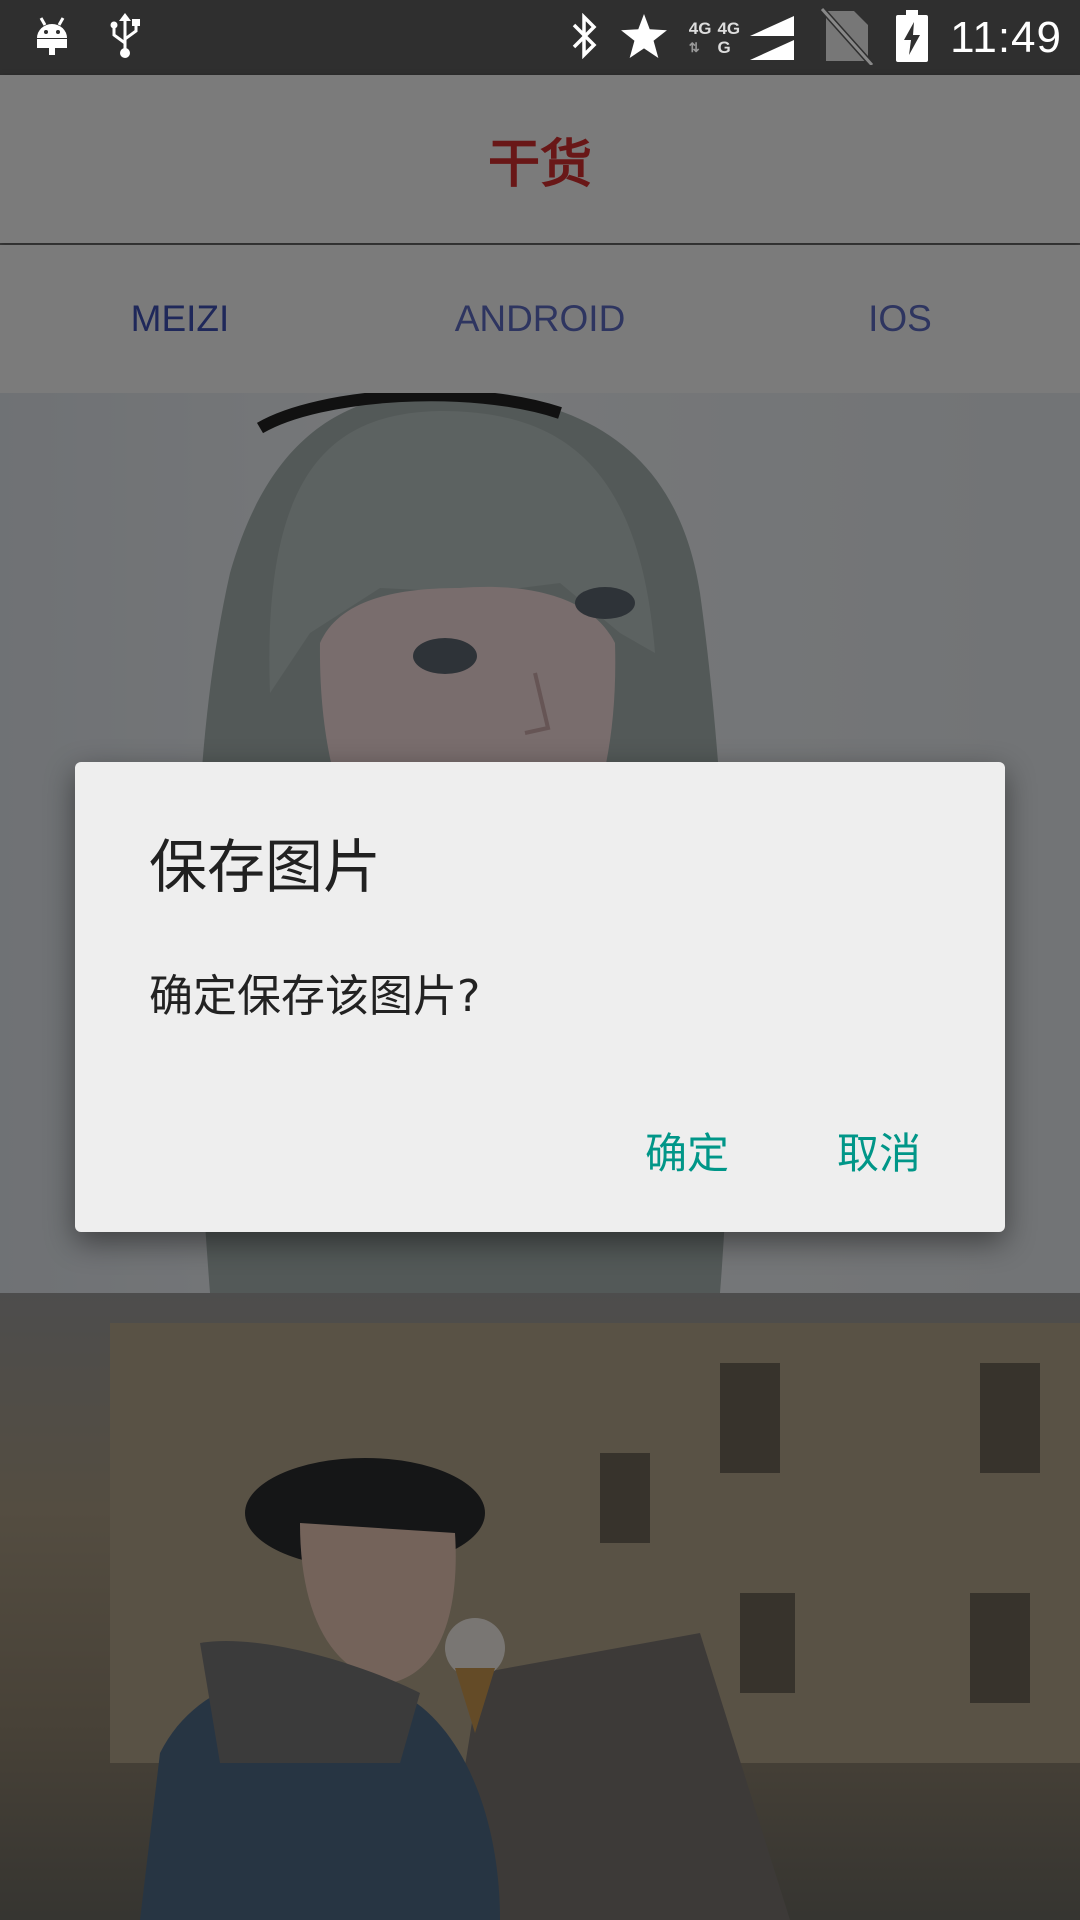  What do you see at coordinates (729, 28) in the screenshot?
I see `network-type-label-2: 4G` at bounding box center [729, 28].